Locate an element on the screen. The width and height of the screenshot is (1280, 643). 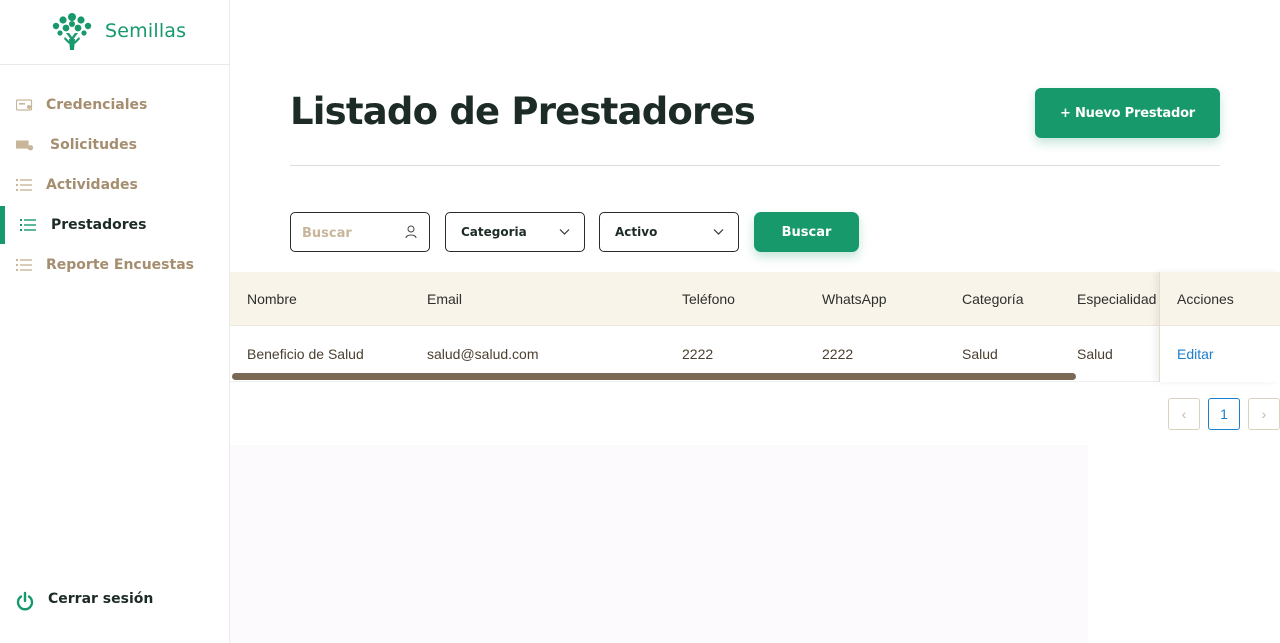
sidebar-item-actividades: Actividades is located at coordinates (114, 185).